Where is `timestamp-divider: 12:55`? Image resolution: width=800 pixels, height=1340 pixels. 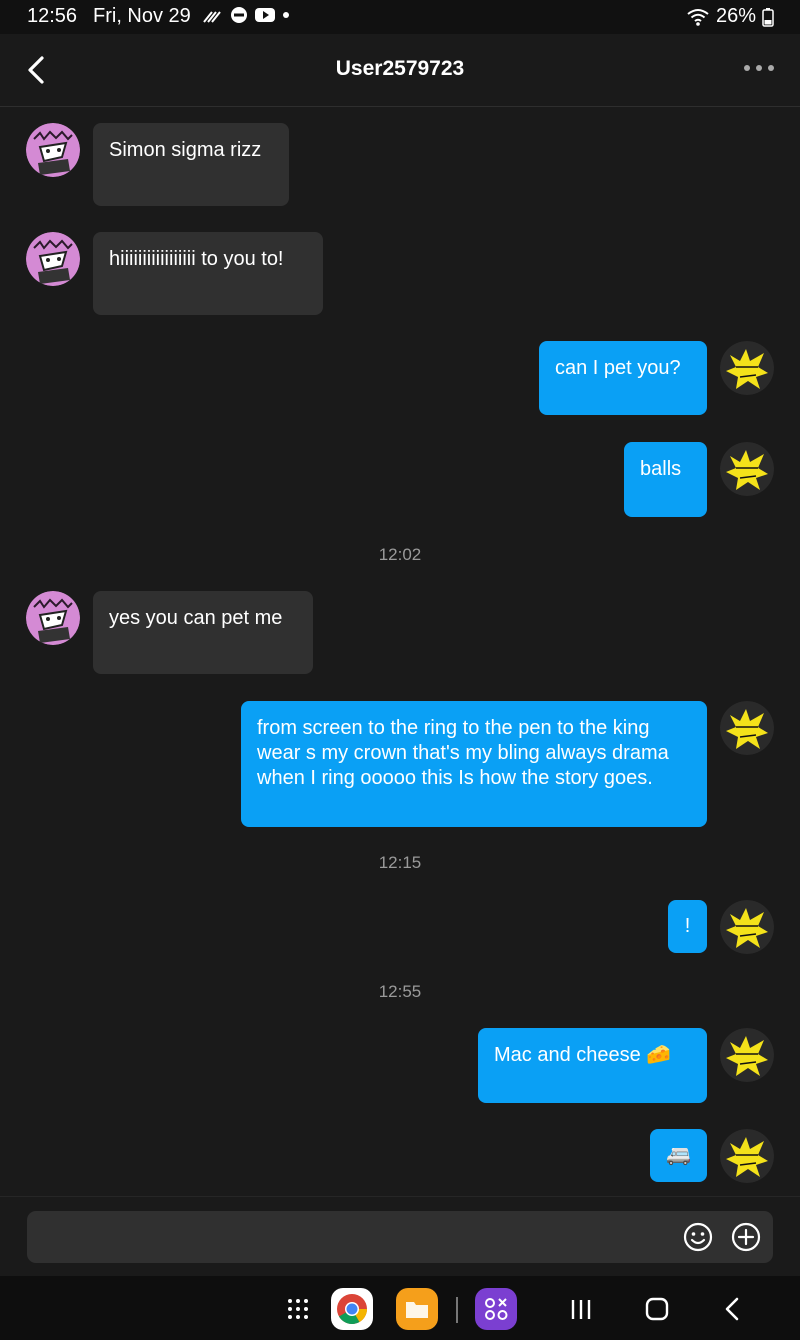 timestamp-divider: 12:55 is located at coordinates (400, 991).